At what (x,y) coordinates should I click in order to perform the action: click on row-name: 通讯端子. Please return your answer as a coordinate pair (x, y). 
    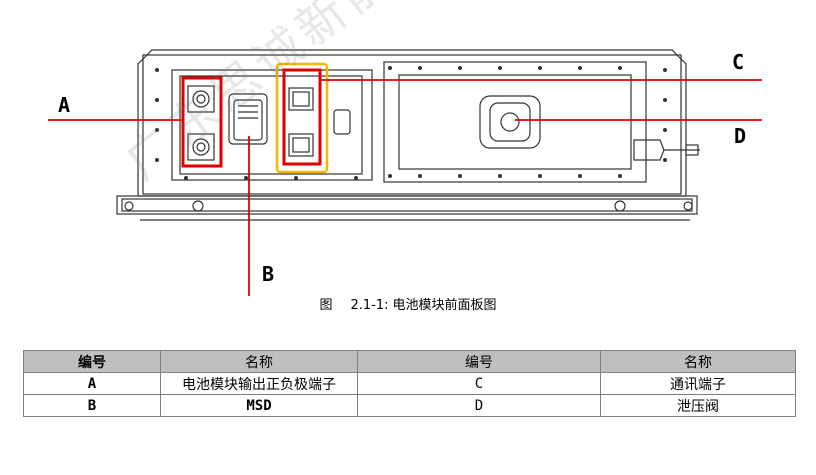
    Looking at the image, I should click on (698, 383).